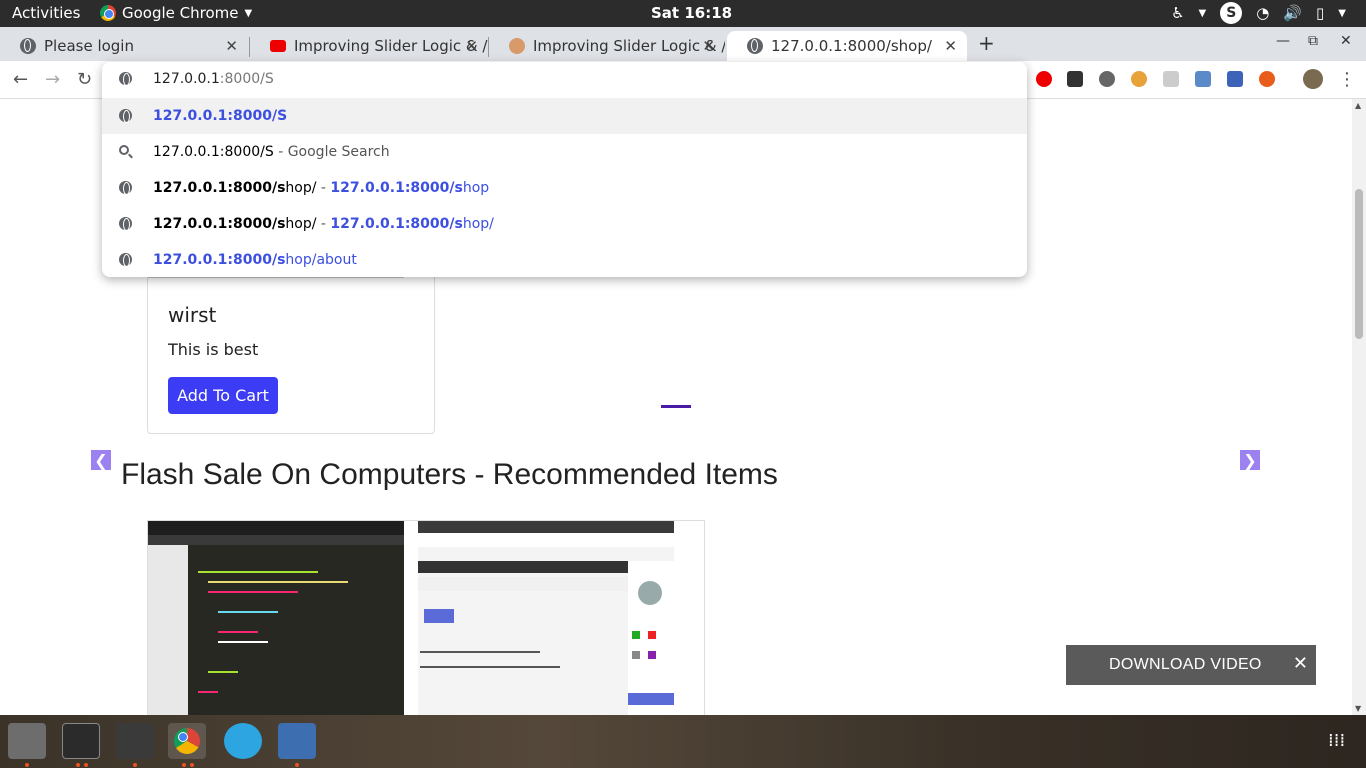 The width and height of the screenshot is (1366, 768). I want to click on notification-extension-icon, so click(1235, 79).